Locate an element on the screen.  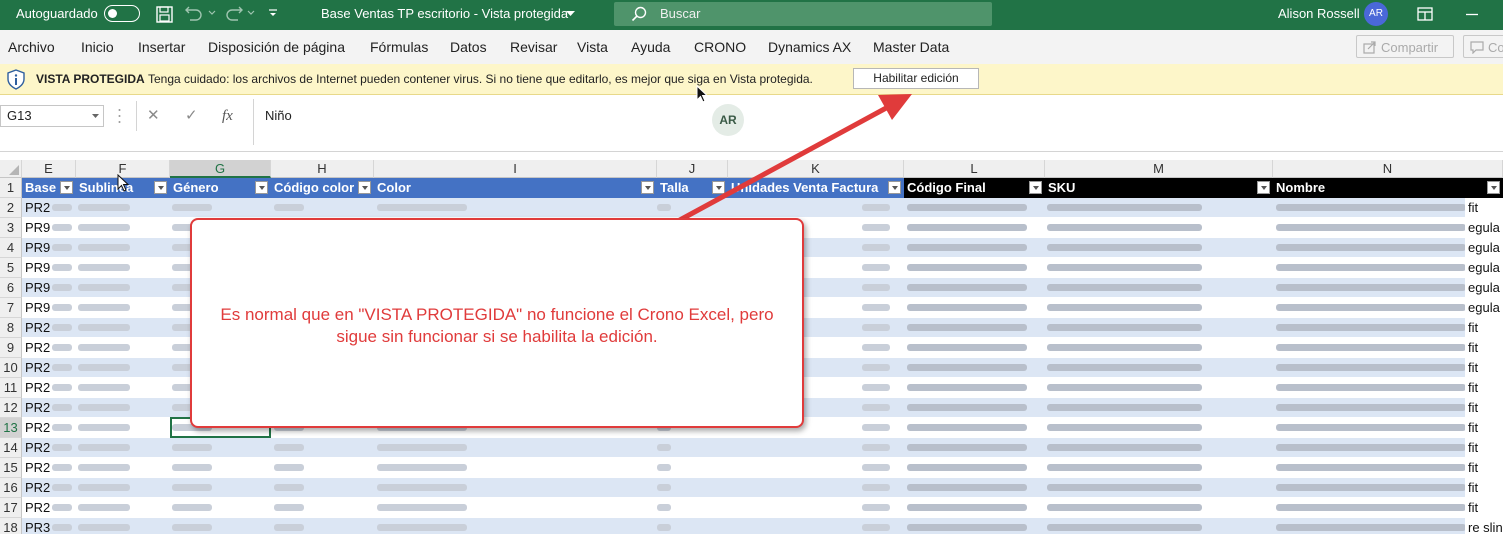
pointer-cursor-icon is located at coordinates (123, 183).